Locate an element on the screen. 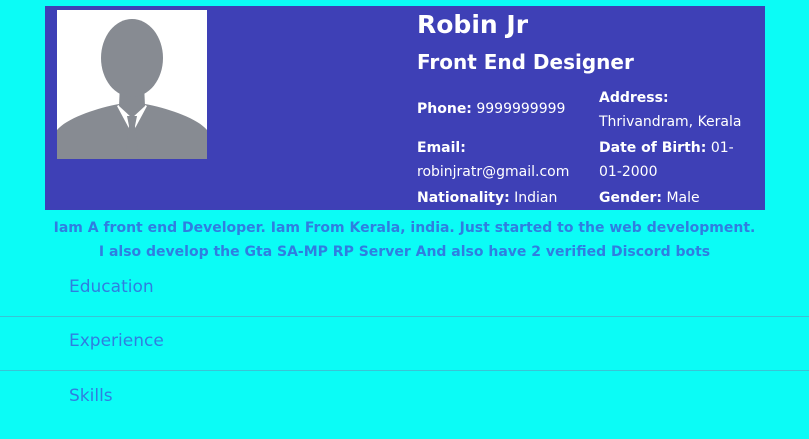 This screenshot has height=439, width=809. section-experience-label: Experience is located at coordinates (116, 341).